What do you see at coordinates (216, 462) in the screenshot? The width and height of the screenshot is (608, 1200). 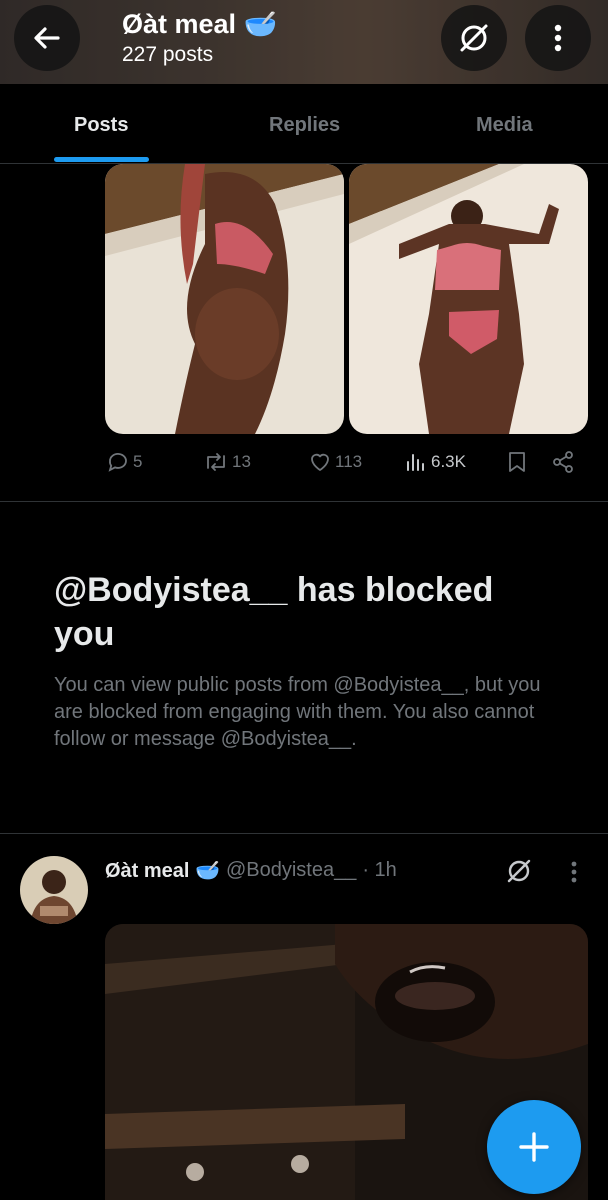 I see `repost-icon` at bounding box center [216, 462].